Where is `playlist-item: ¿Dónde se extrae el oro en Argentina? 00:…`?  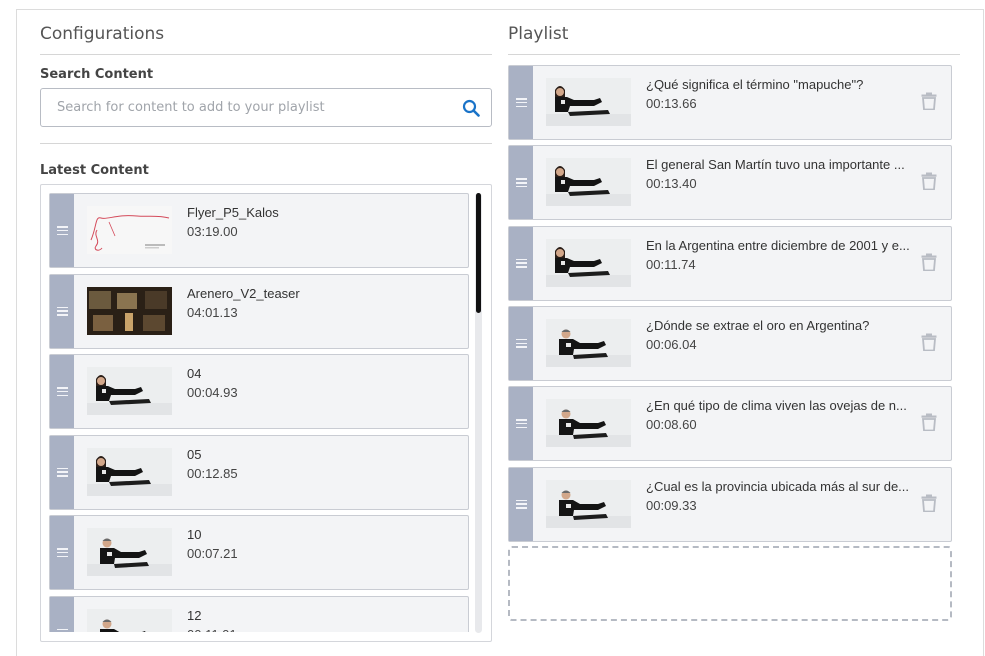 playlist-item: ¿Dónde se extrae el oro en Argentina? 00:… is located at coordinates (730, 343).